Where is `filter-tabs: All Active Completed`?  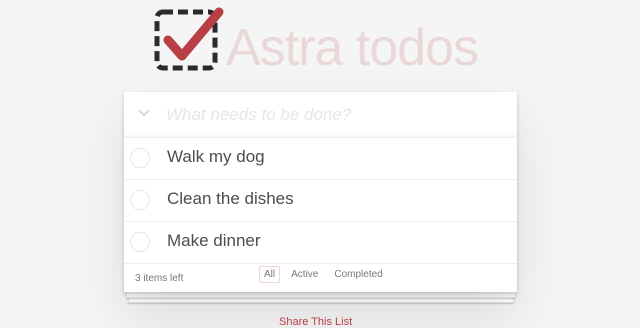 filter-tabs: All Active Completed is located at coordinates (323, 274).